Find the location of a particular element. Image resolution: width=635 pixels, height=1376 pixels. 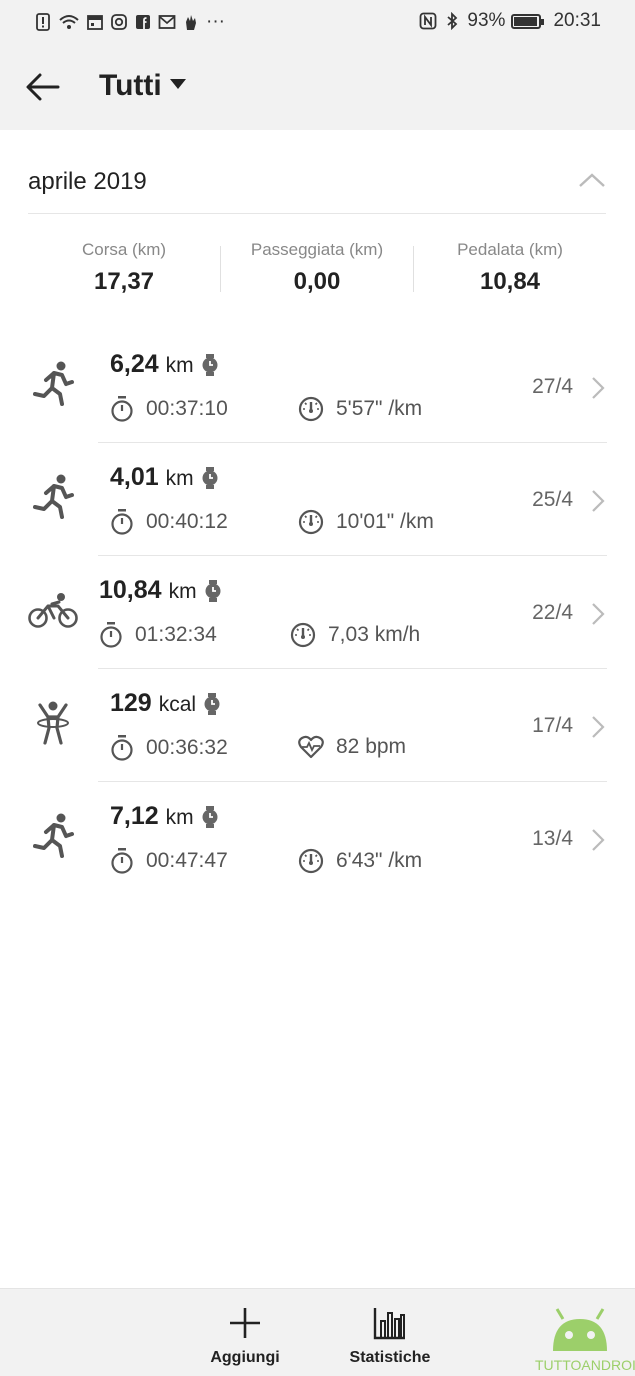

app-bar: Tutti is located at coordinates (317, 87).